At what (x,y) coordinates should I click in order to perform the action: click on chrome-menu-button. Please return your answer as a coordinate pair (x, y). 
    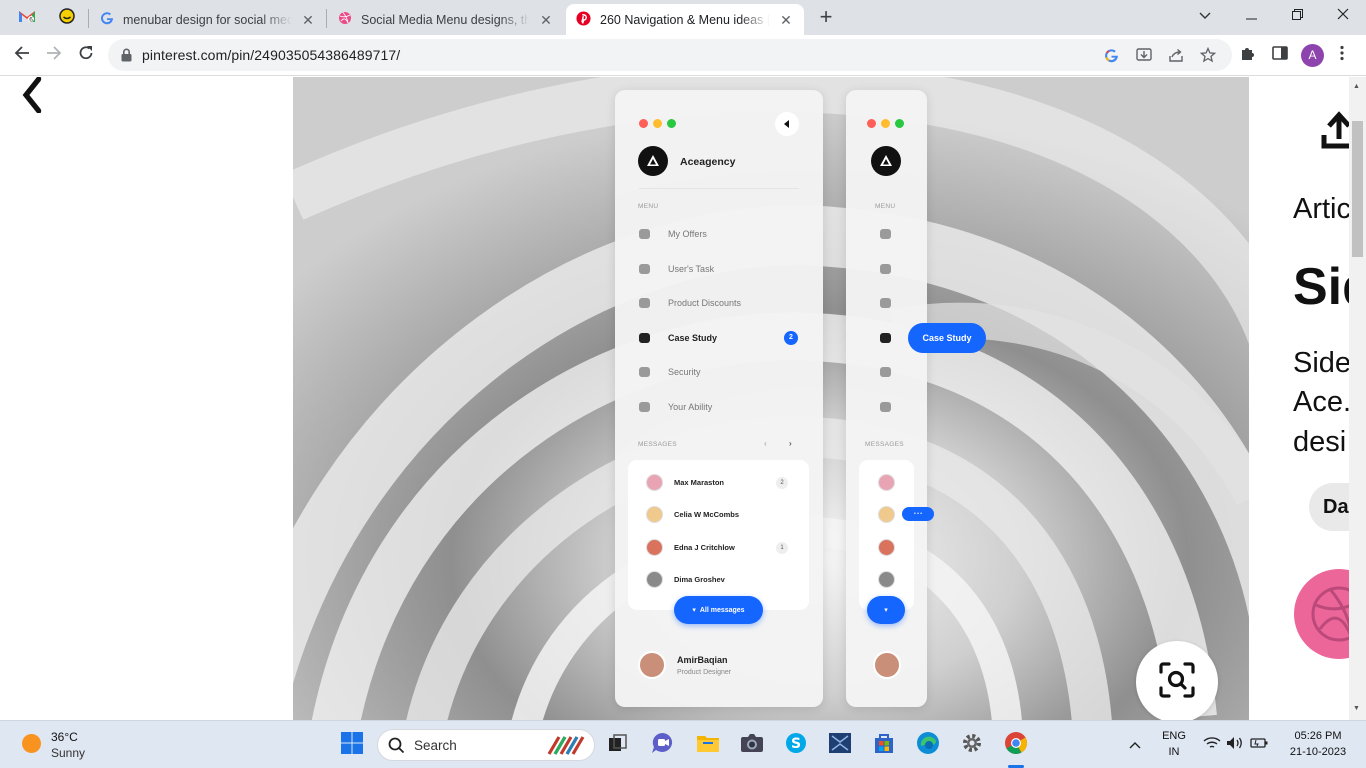
    Looking at the image, I should click on (1342, 55).